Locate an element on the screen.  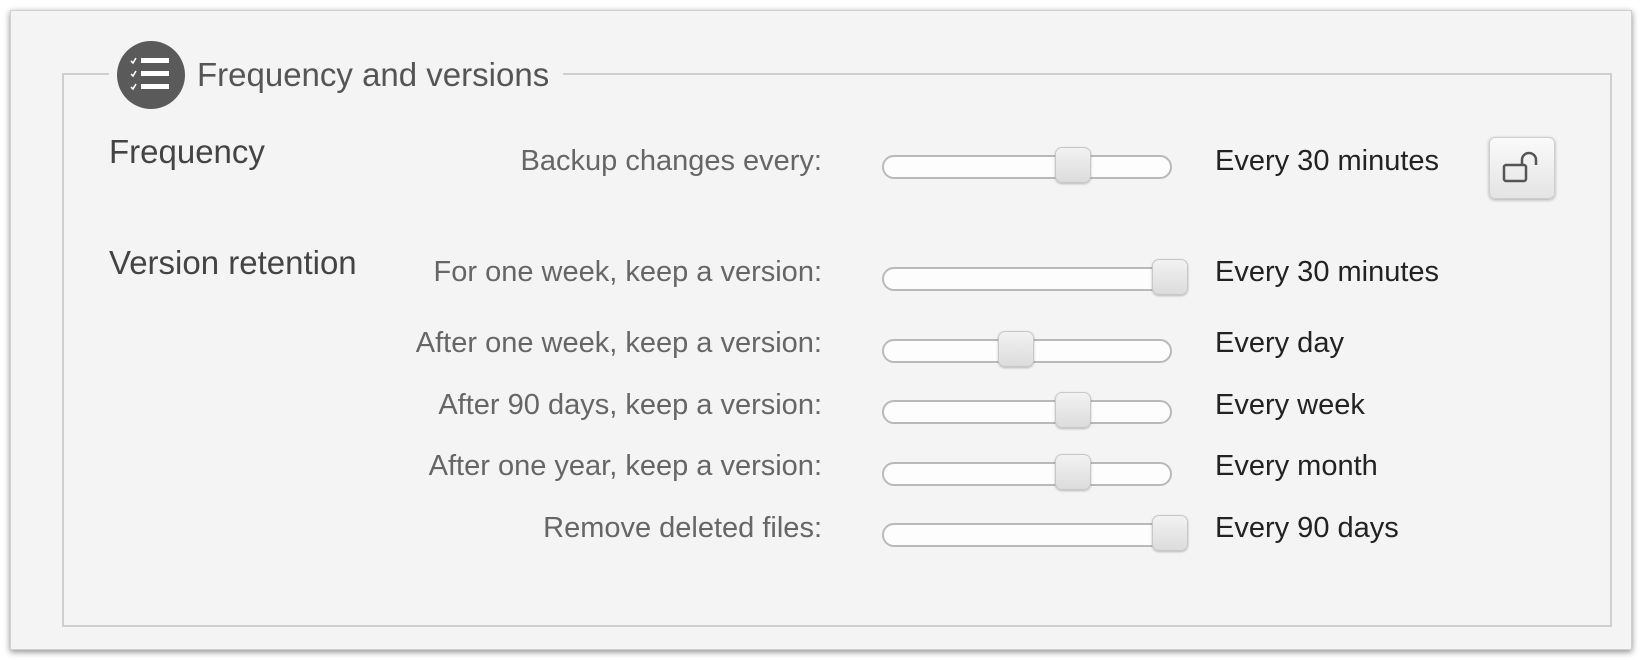
retention-row-4-slider is located at coordinates (1027, 472).